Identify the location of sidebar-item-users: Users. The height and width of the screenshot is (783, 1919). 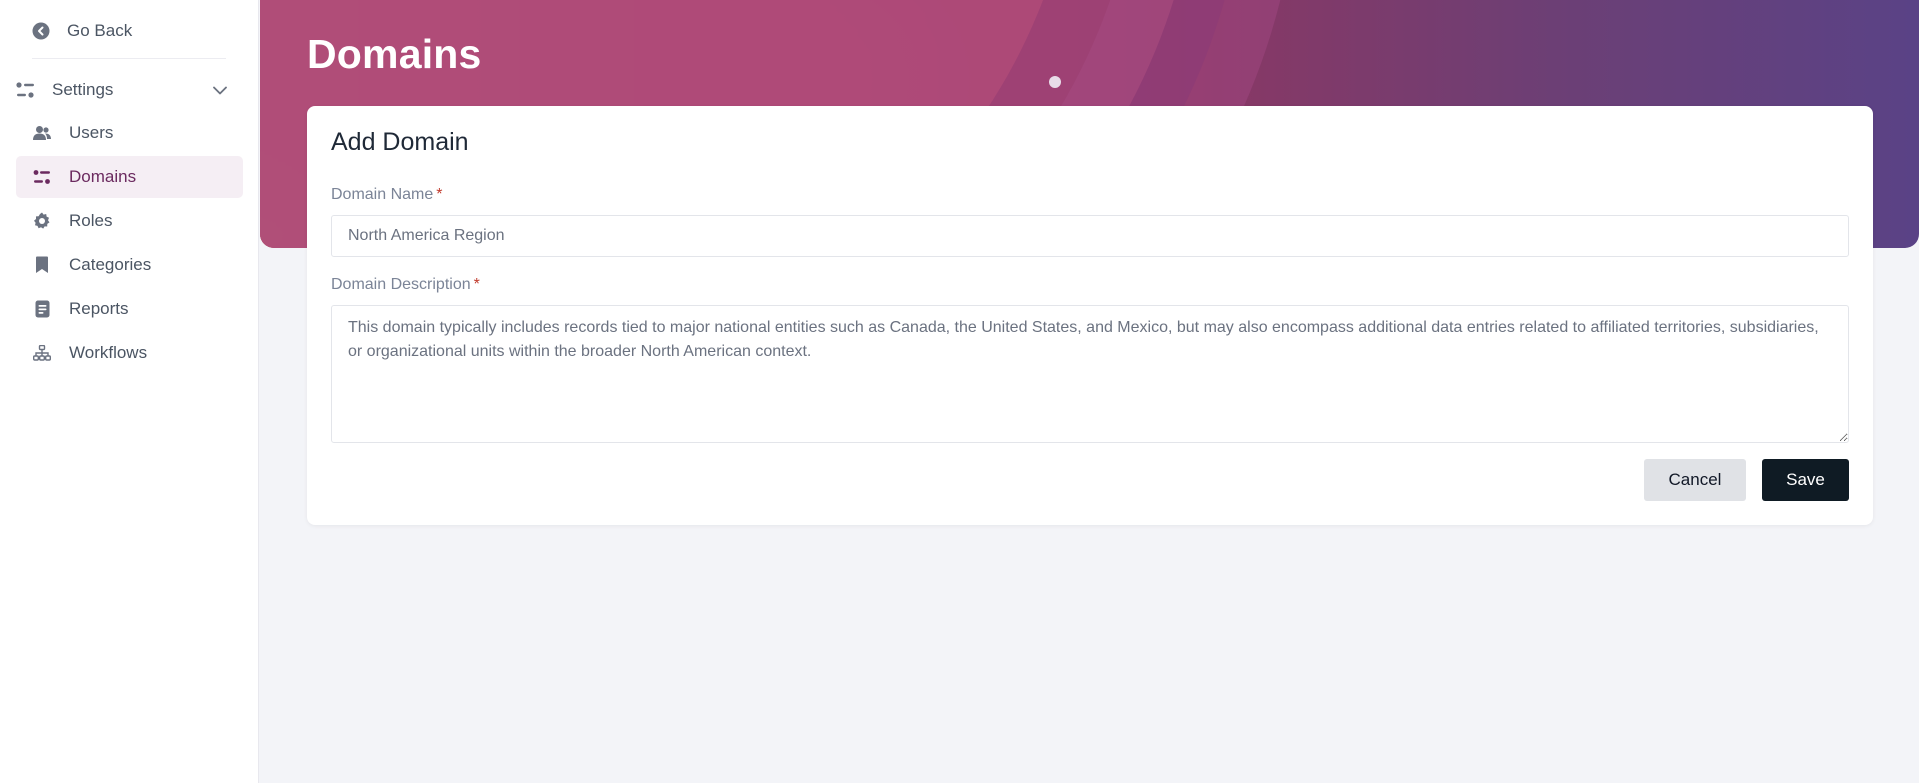
(129, 133).